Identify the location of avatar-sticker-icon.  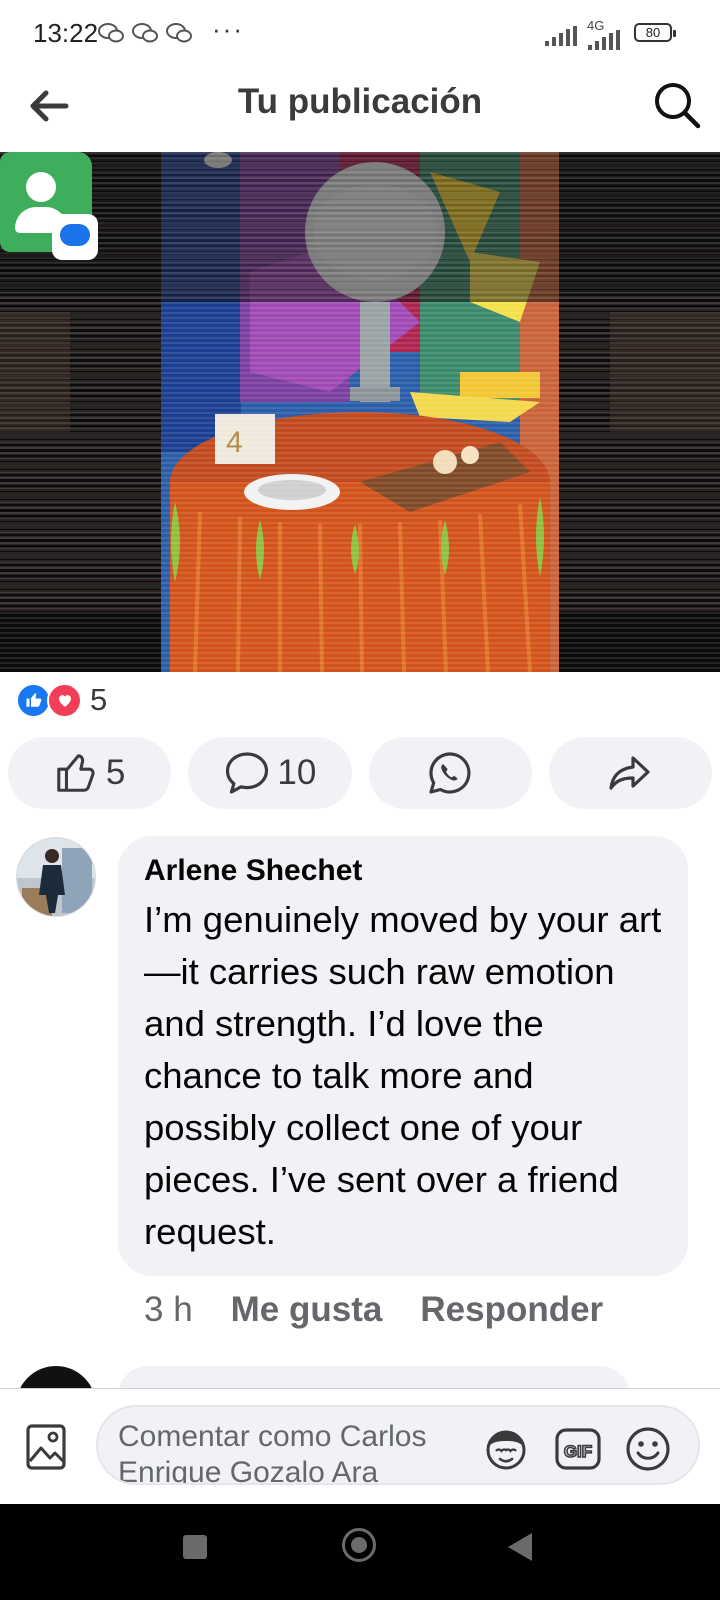
(506, 1450).